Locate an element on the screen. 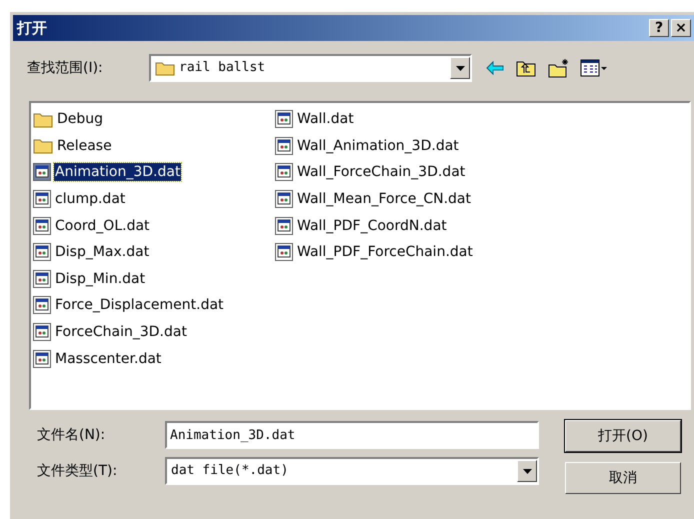  folder-up-icon is located at coordinates (526, 68).